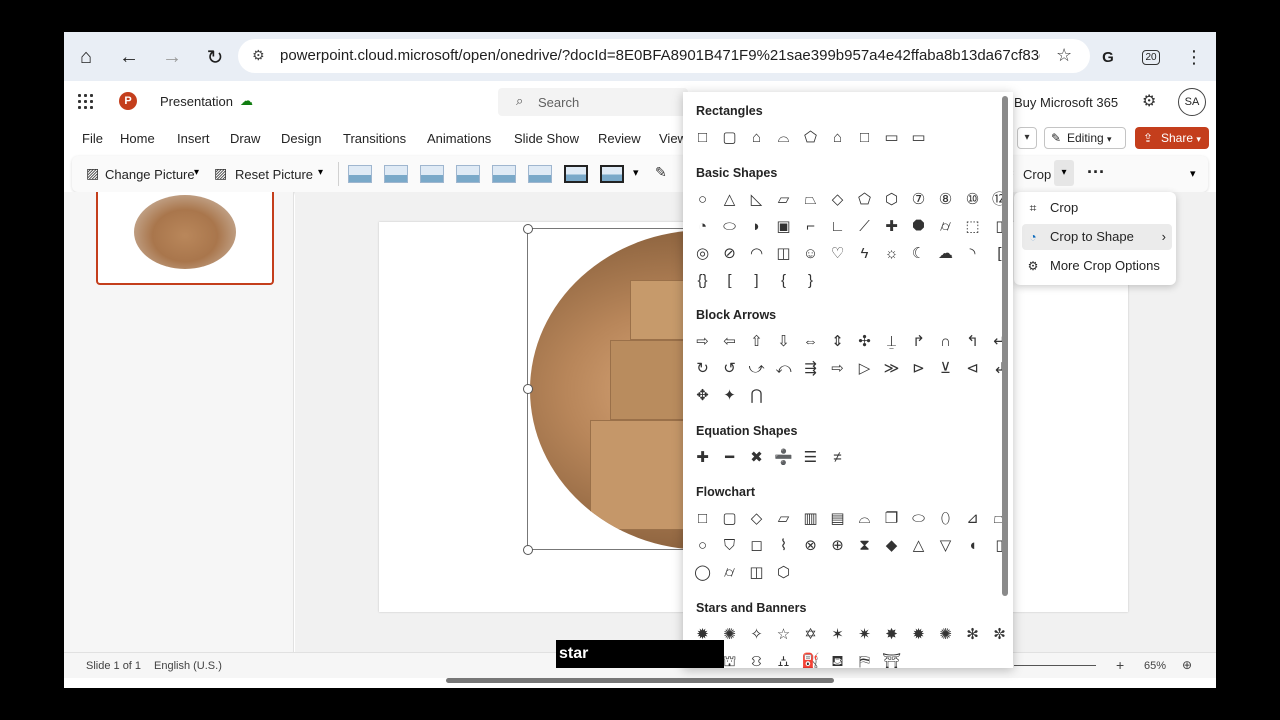 The width and height of the screenshot is (1280, 720). I want to click on tab-slide-show: Slide Show, so click(546, 138).